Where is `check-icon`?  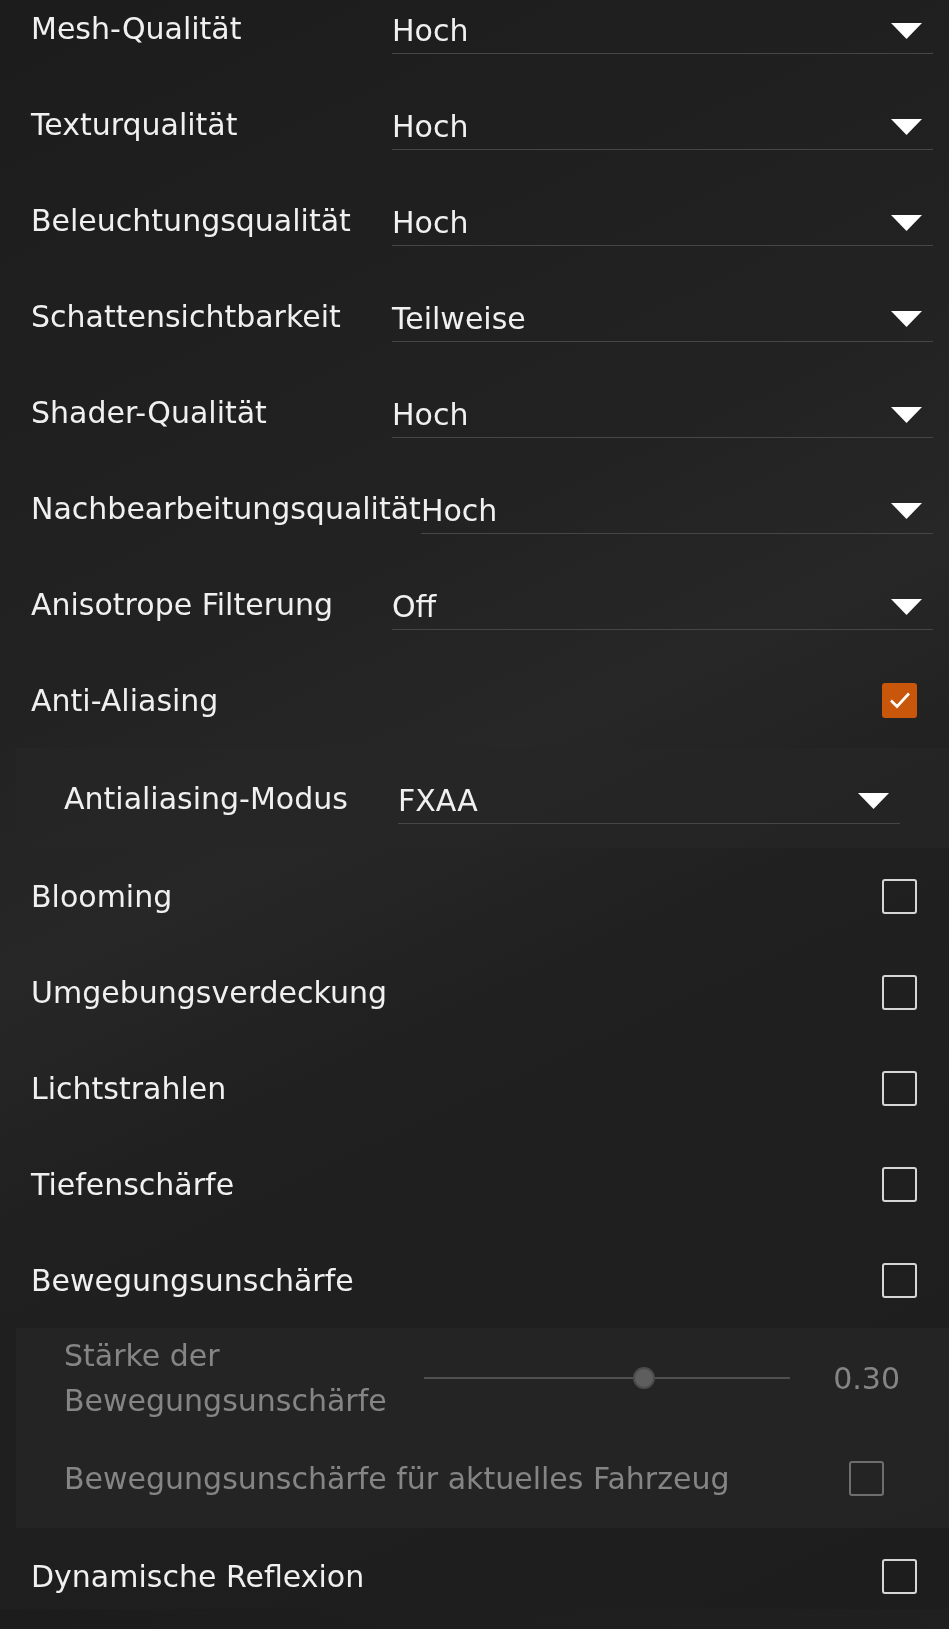
check-icon is located at coordinates (899, 700).